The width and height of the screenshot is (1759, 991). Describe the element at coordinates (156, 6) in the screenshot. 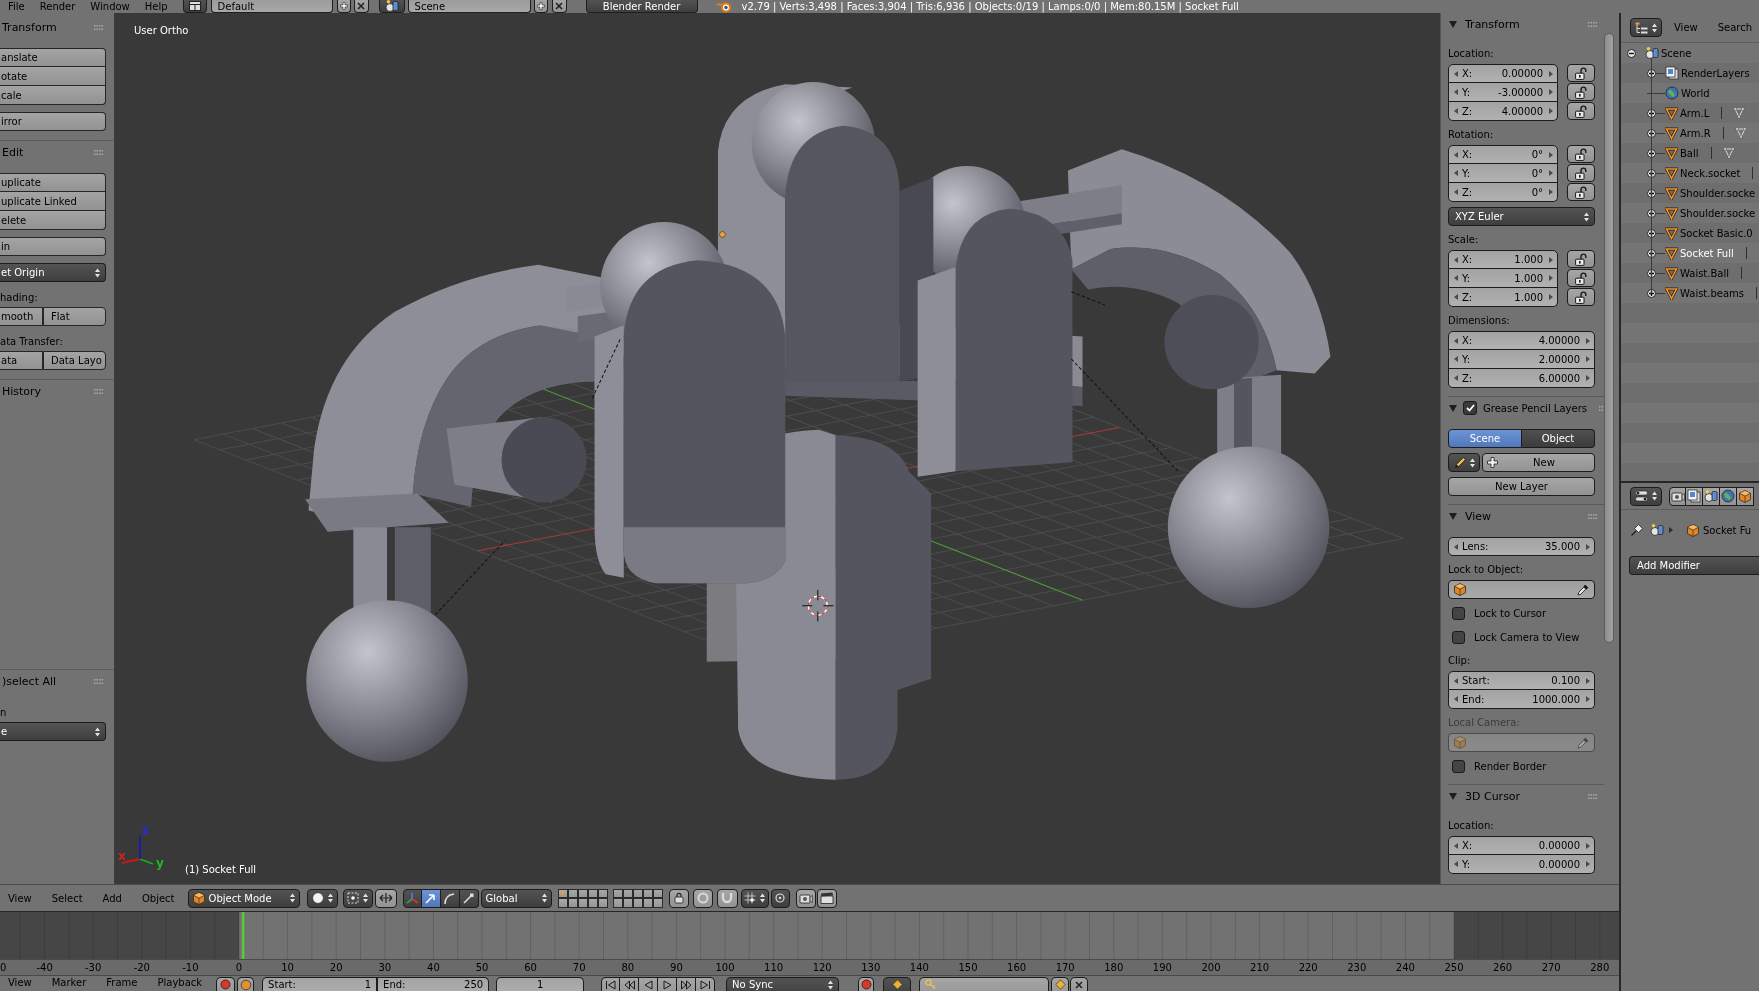

I see `menu-item: Help` at that location.